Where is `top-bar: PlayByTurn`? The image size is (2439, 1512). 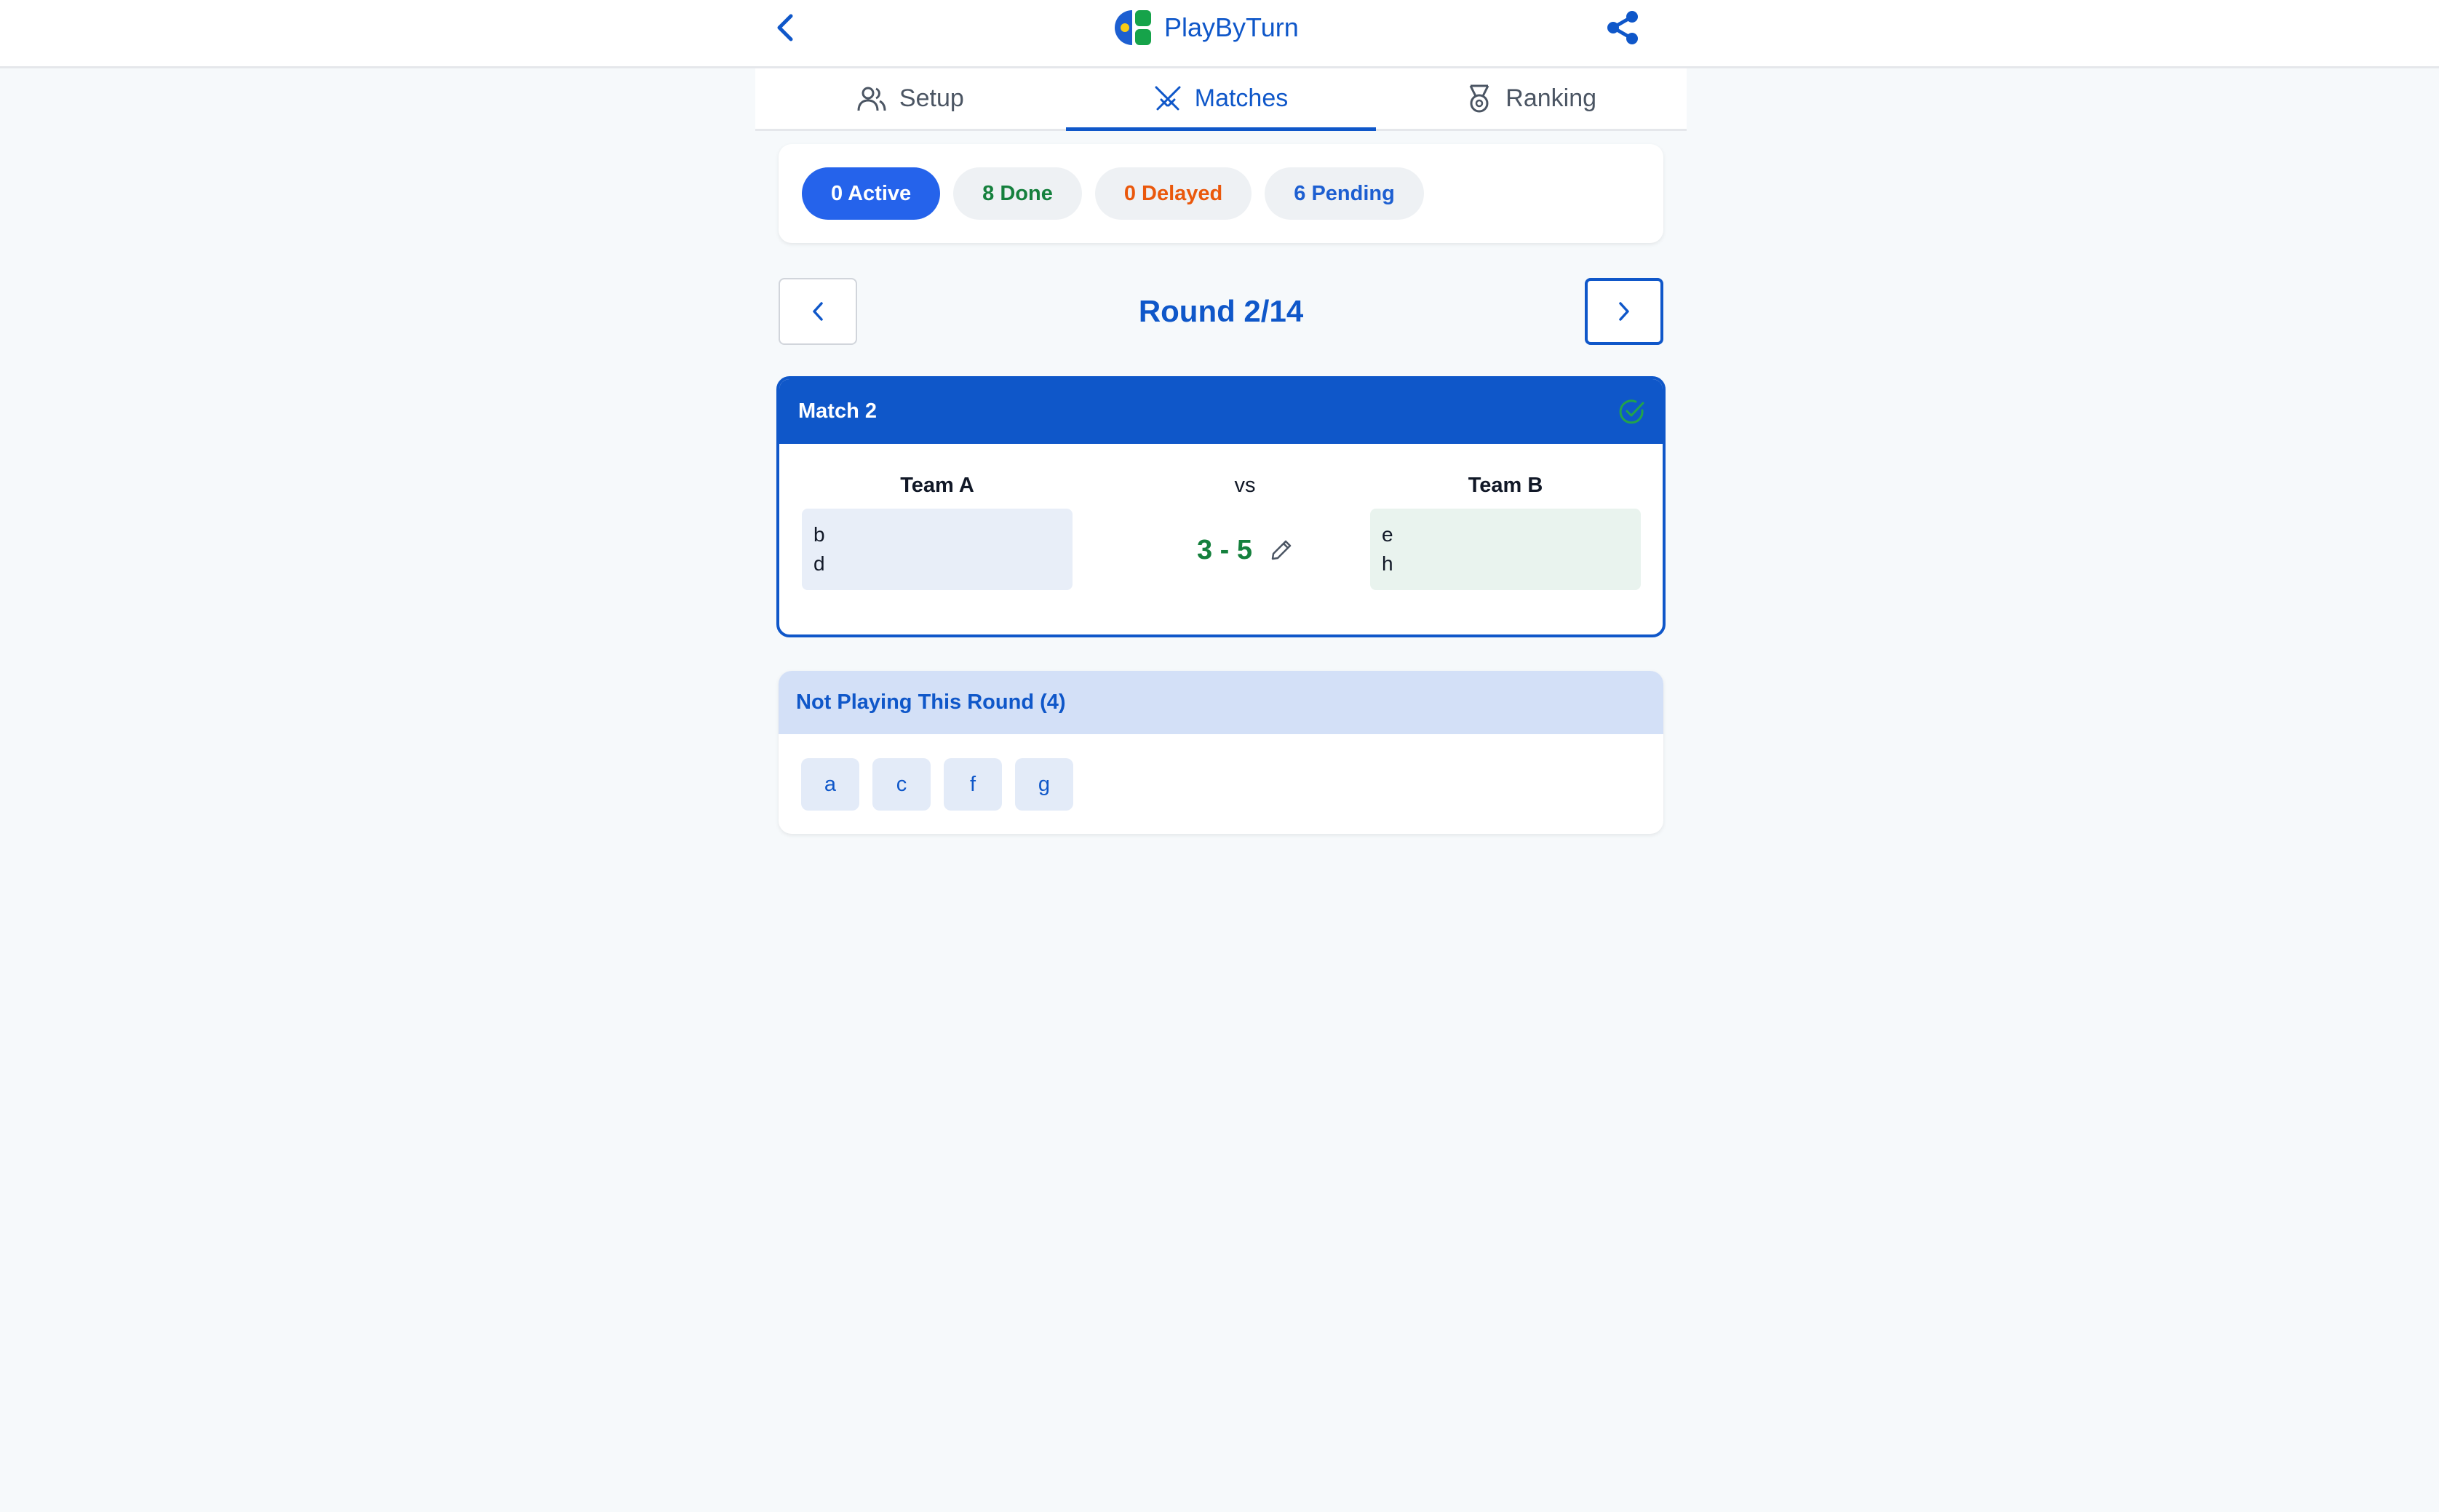
top-bar: PlayByTurn is located at coordinates (1219, 34).